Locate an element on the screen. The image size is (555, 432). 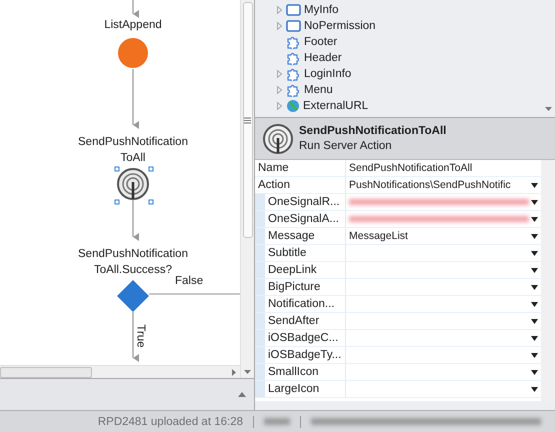
property-row: SendAfter is located at coordinates (398, 321).